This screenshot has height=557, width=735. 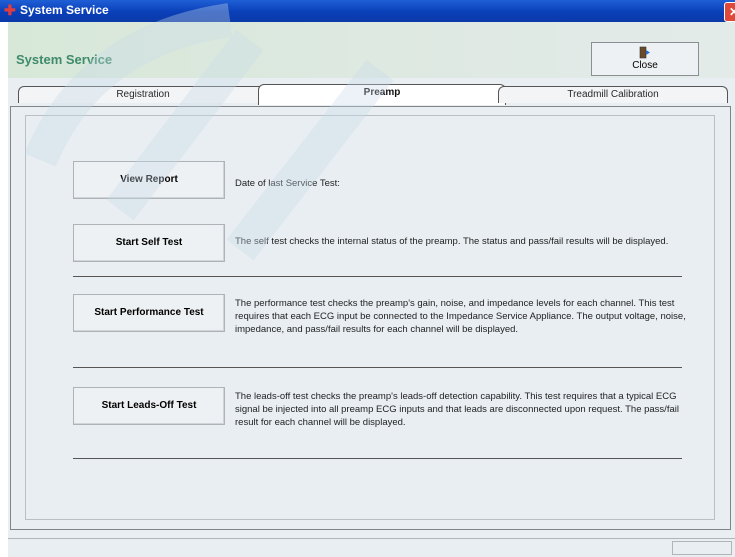 I want to click on window-left-edge, so click(x=4, y=289).